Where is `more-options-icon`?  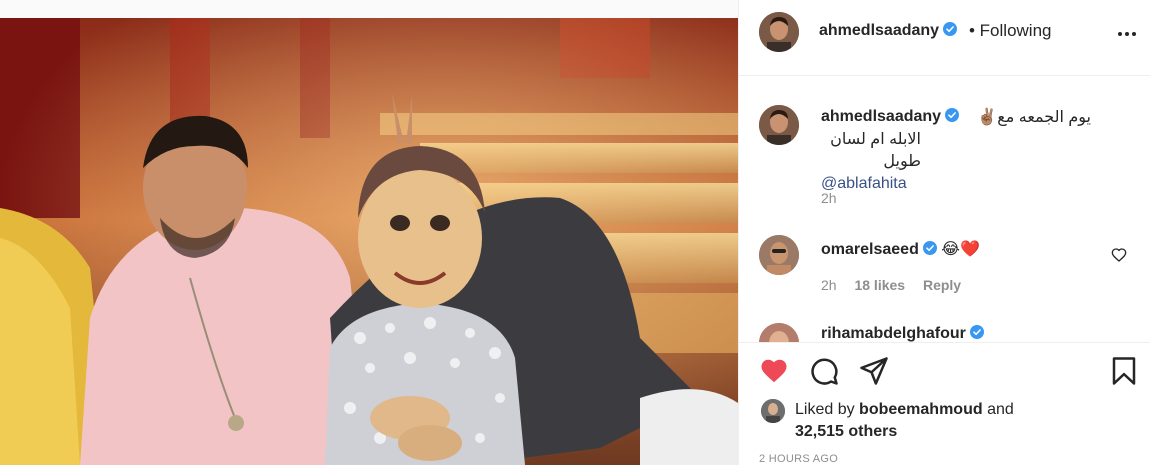 more-options-icon is located at coordinates (1127, 34).